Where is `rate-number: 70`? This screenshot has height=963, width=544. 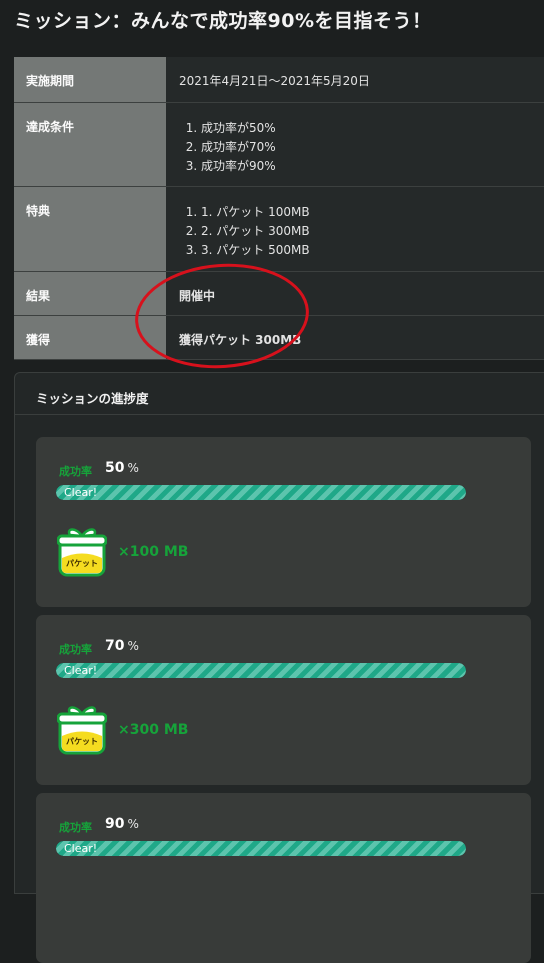
rate-number: 70 is located at coordinates (115, 646).